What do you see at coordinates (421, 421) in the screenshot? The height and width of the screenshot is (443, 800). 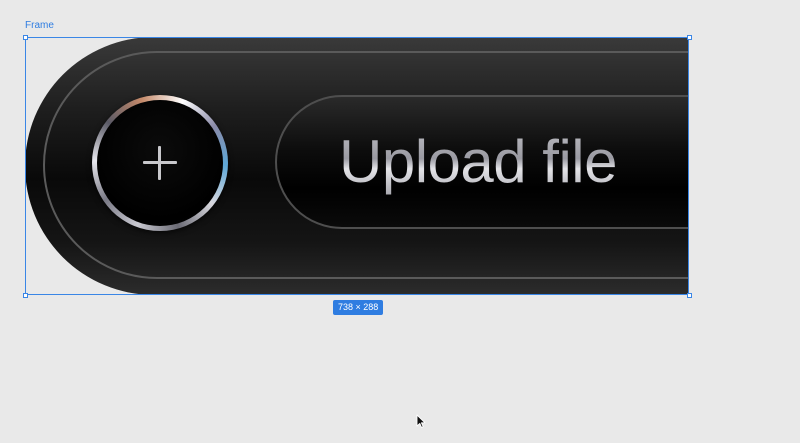 I see `arrow-cursor-icon` at bounding box center [421, 421].